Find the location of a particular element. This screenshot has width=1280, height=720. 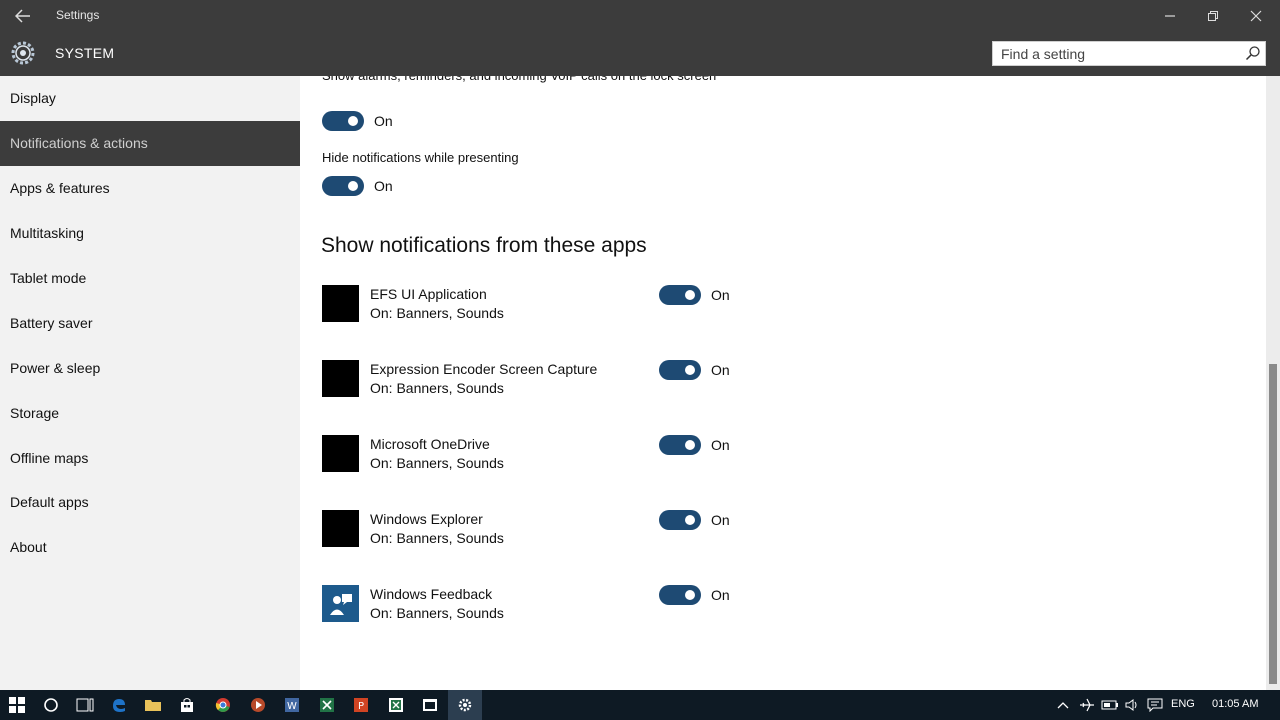

lock-screen-toggle-row: On is located at coordinates (357, 121).